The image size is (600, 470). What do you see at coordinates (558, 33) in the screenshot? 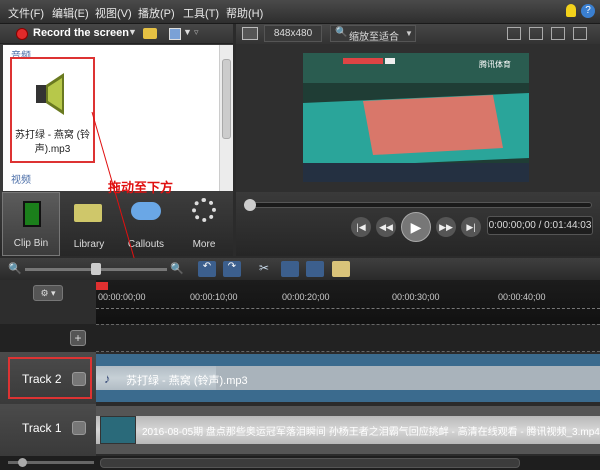
I see `detach-icon` at bounding box center [558, 33].